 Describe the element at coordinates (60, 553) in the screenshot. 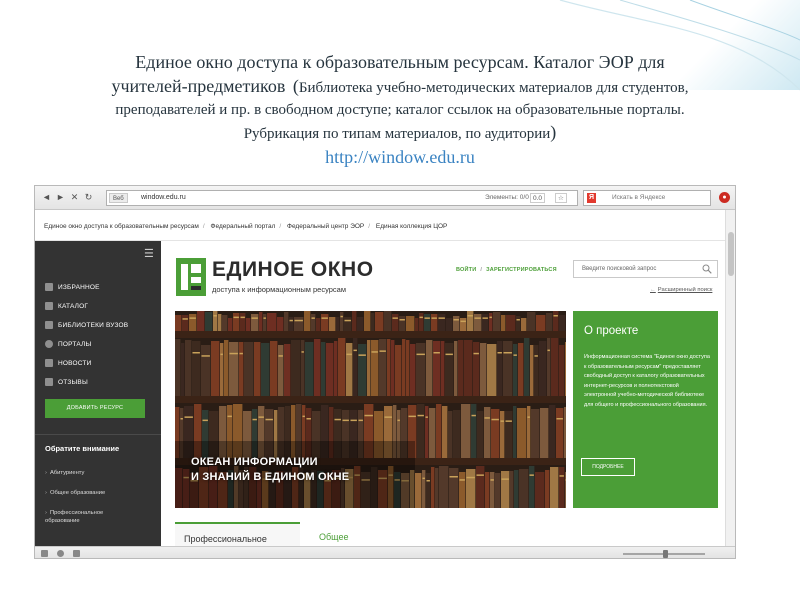

I see `status-icon-cloud` at that location.